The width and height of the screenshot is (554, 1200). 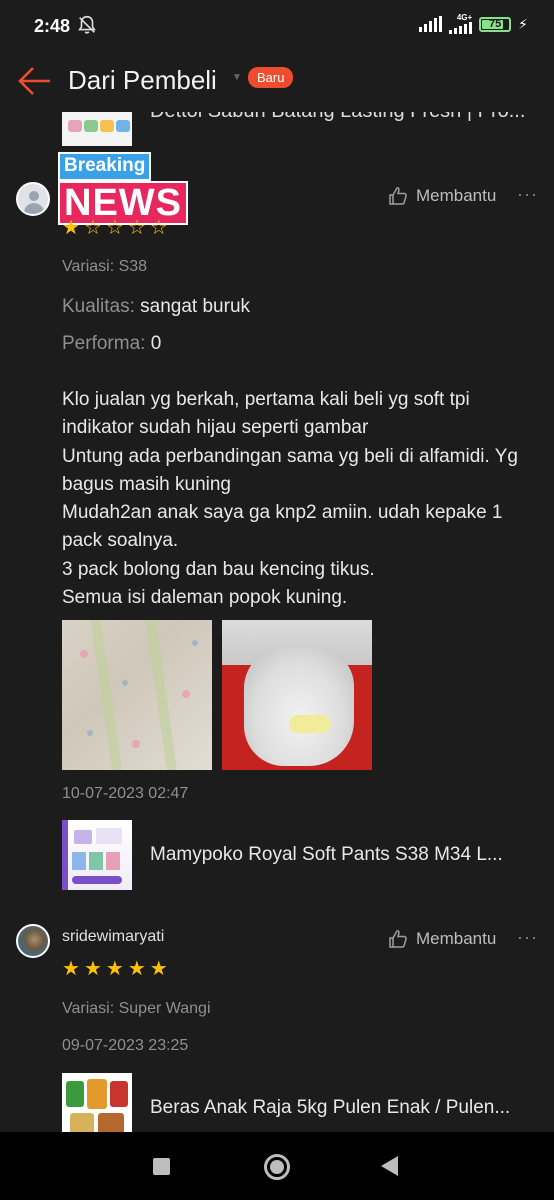 I want to click on status-icons: 4G+ 75 ⚡, so click(x=473, y=24).